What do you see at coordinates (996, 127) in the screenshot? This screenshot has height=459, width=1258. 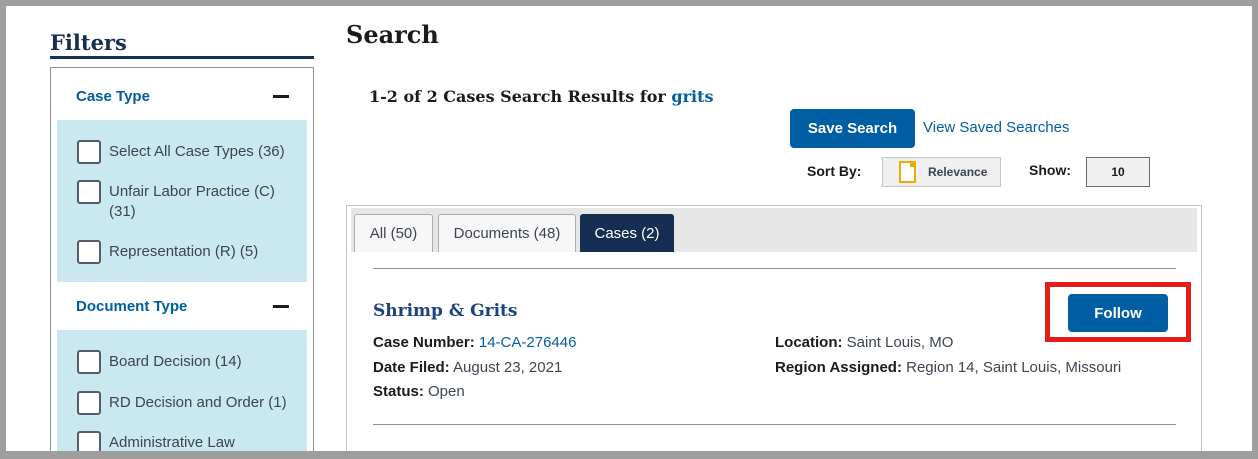 I see `view-saved-searches-link: View Saved Searches` at bounding box center [996, 127].